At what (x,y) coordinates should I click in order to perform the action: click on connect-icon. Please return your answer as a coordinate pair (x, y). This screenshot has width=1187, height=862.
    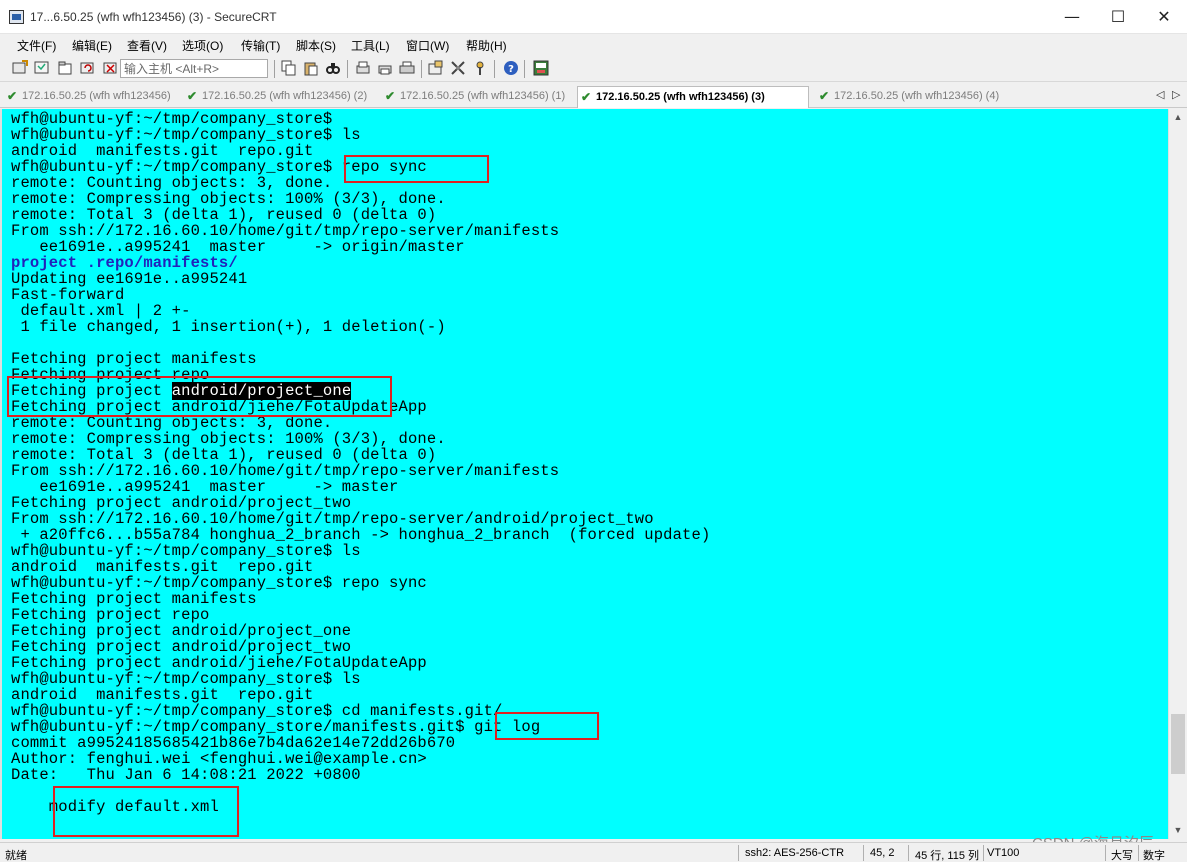
    Looking at the image, I should click on (20, 68).